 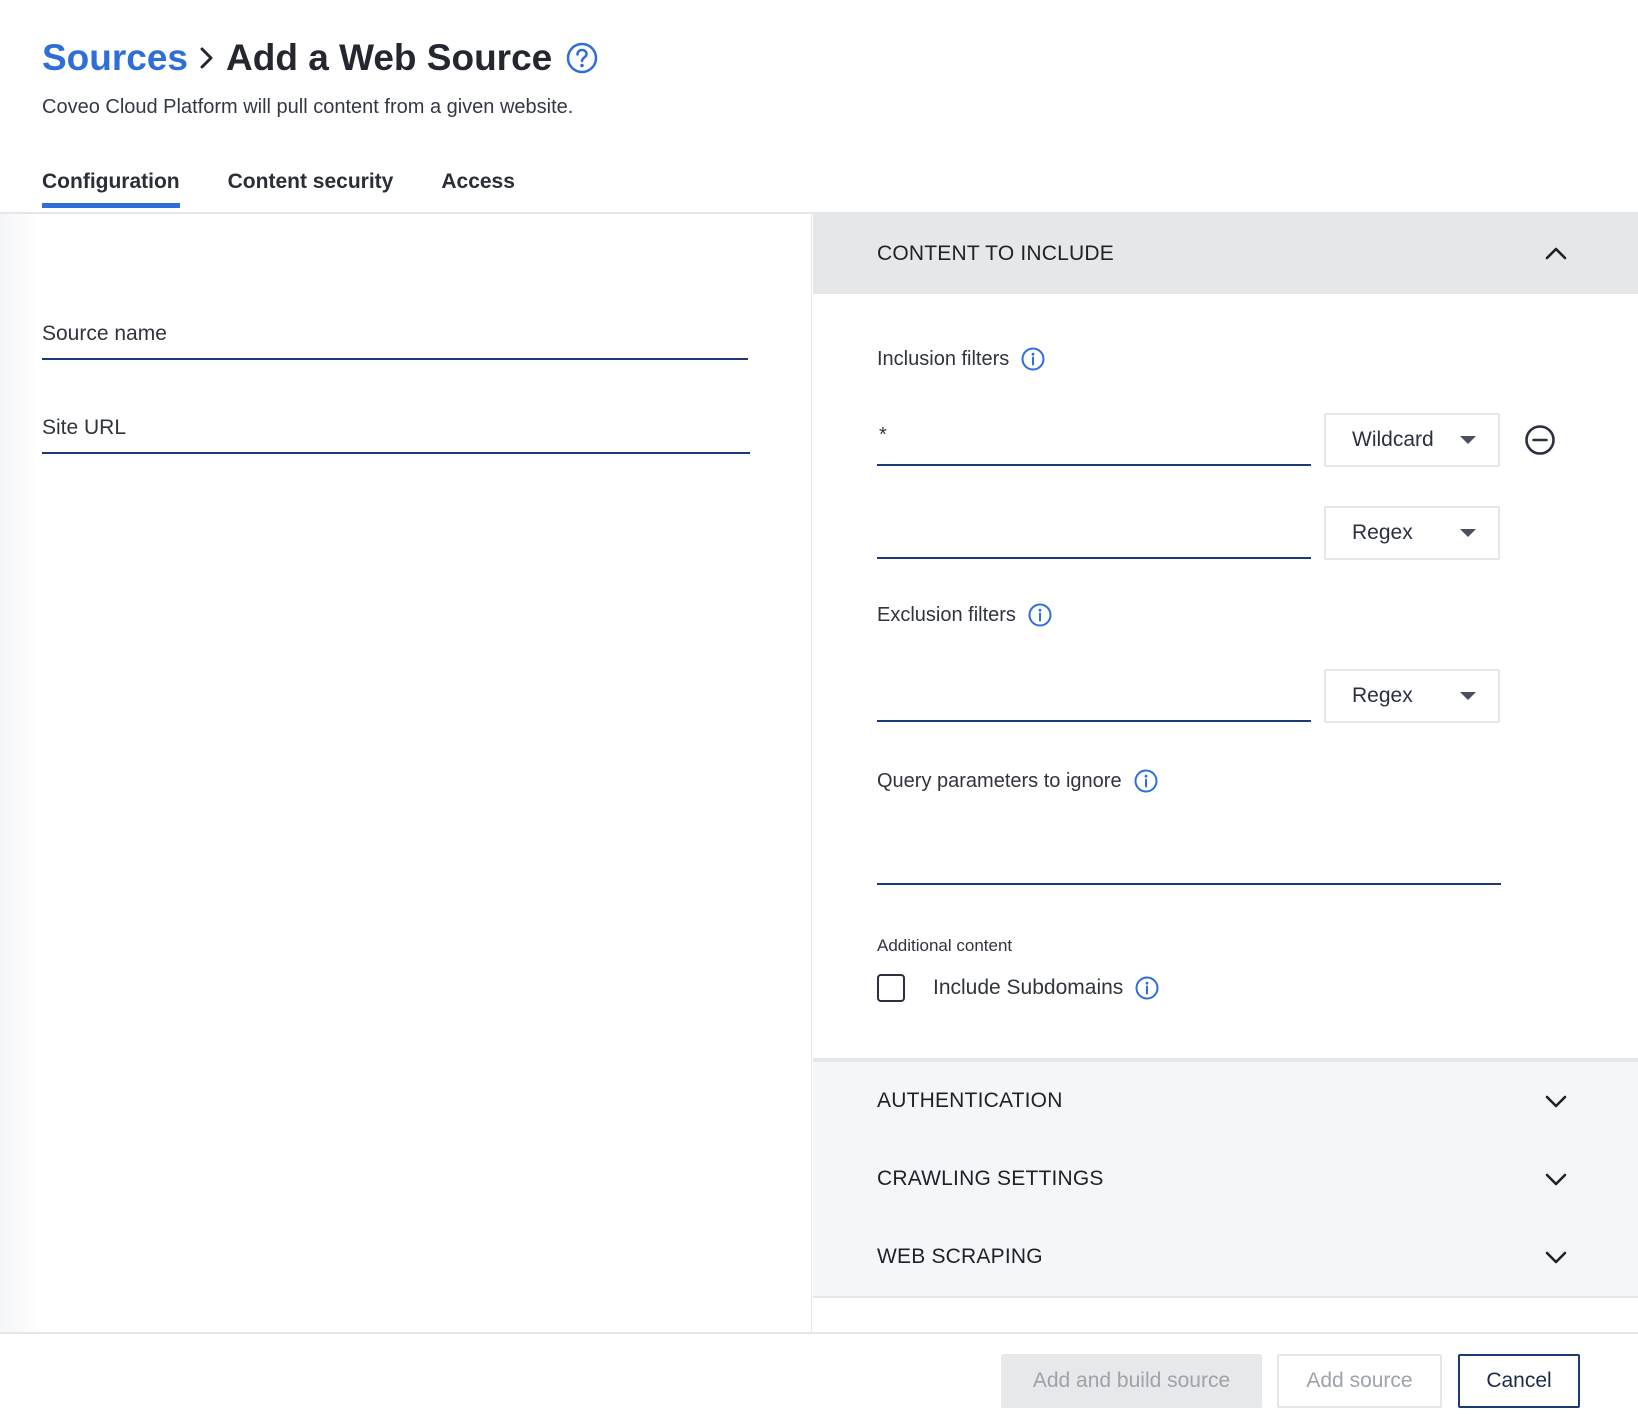 I want to click on include-subdomains-row: Include Subdomains, so click(x=1018, y=988).